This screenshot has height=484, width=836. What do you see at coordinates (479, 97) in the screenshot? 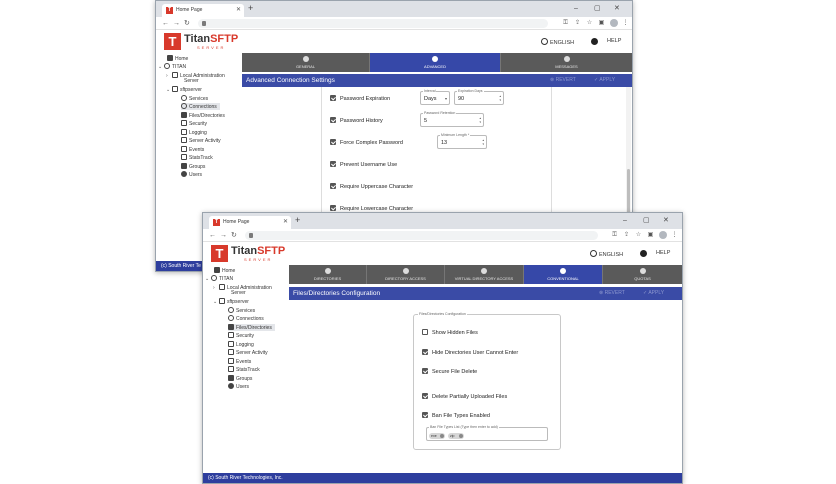
I see `expiration-days-input: Expiration Days 90 ▴ ▾` at bounding box center [479, 97].